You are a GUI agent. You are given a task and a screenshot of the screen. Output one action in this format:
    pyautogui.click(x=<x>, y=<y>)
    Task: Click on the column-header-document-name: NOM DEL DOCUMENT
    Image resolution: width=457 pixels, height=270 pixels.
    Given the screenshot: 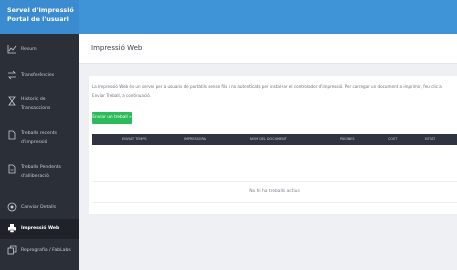 What is the action you would take?
    pyautogui.click(x=268, y=139)
    